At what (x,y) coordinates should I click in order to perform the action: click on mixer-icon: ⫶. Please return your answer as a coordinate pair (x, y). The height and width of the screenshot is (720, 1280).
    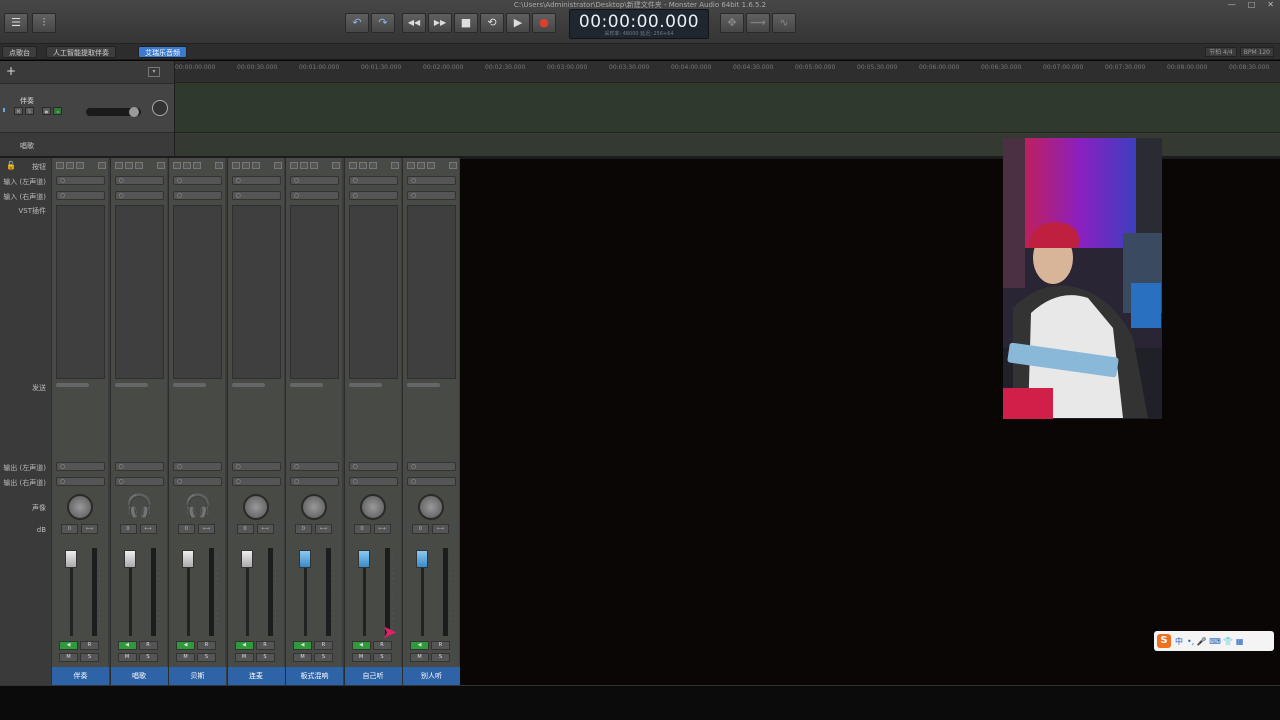
    Looking at the image, I should click on (44, 23).